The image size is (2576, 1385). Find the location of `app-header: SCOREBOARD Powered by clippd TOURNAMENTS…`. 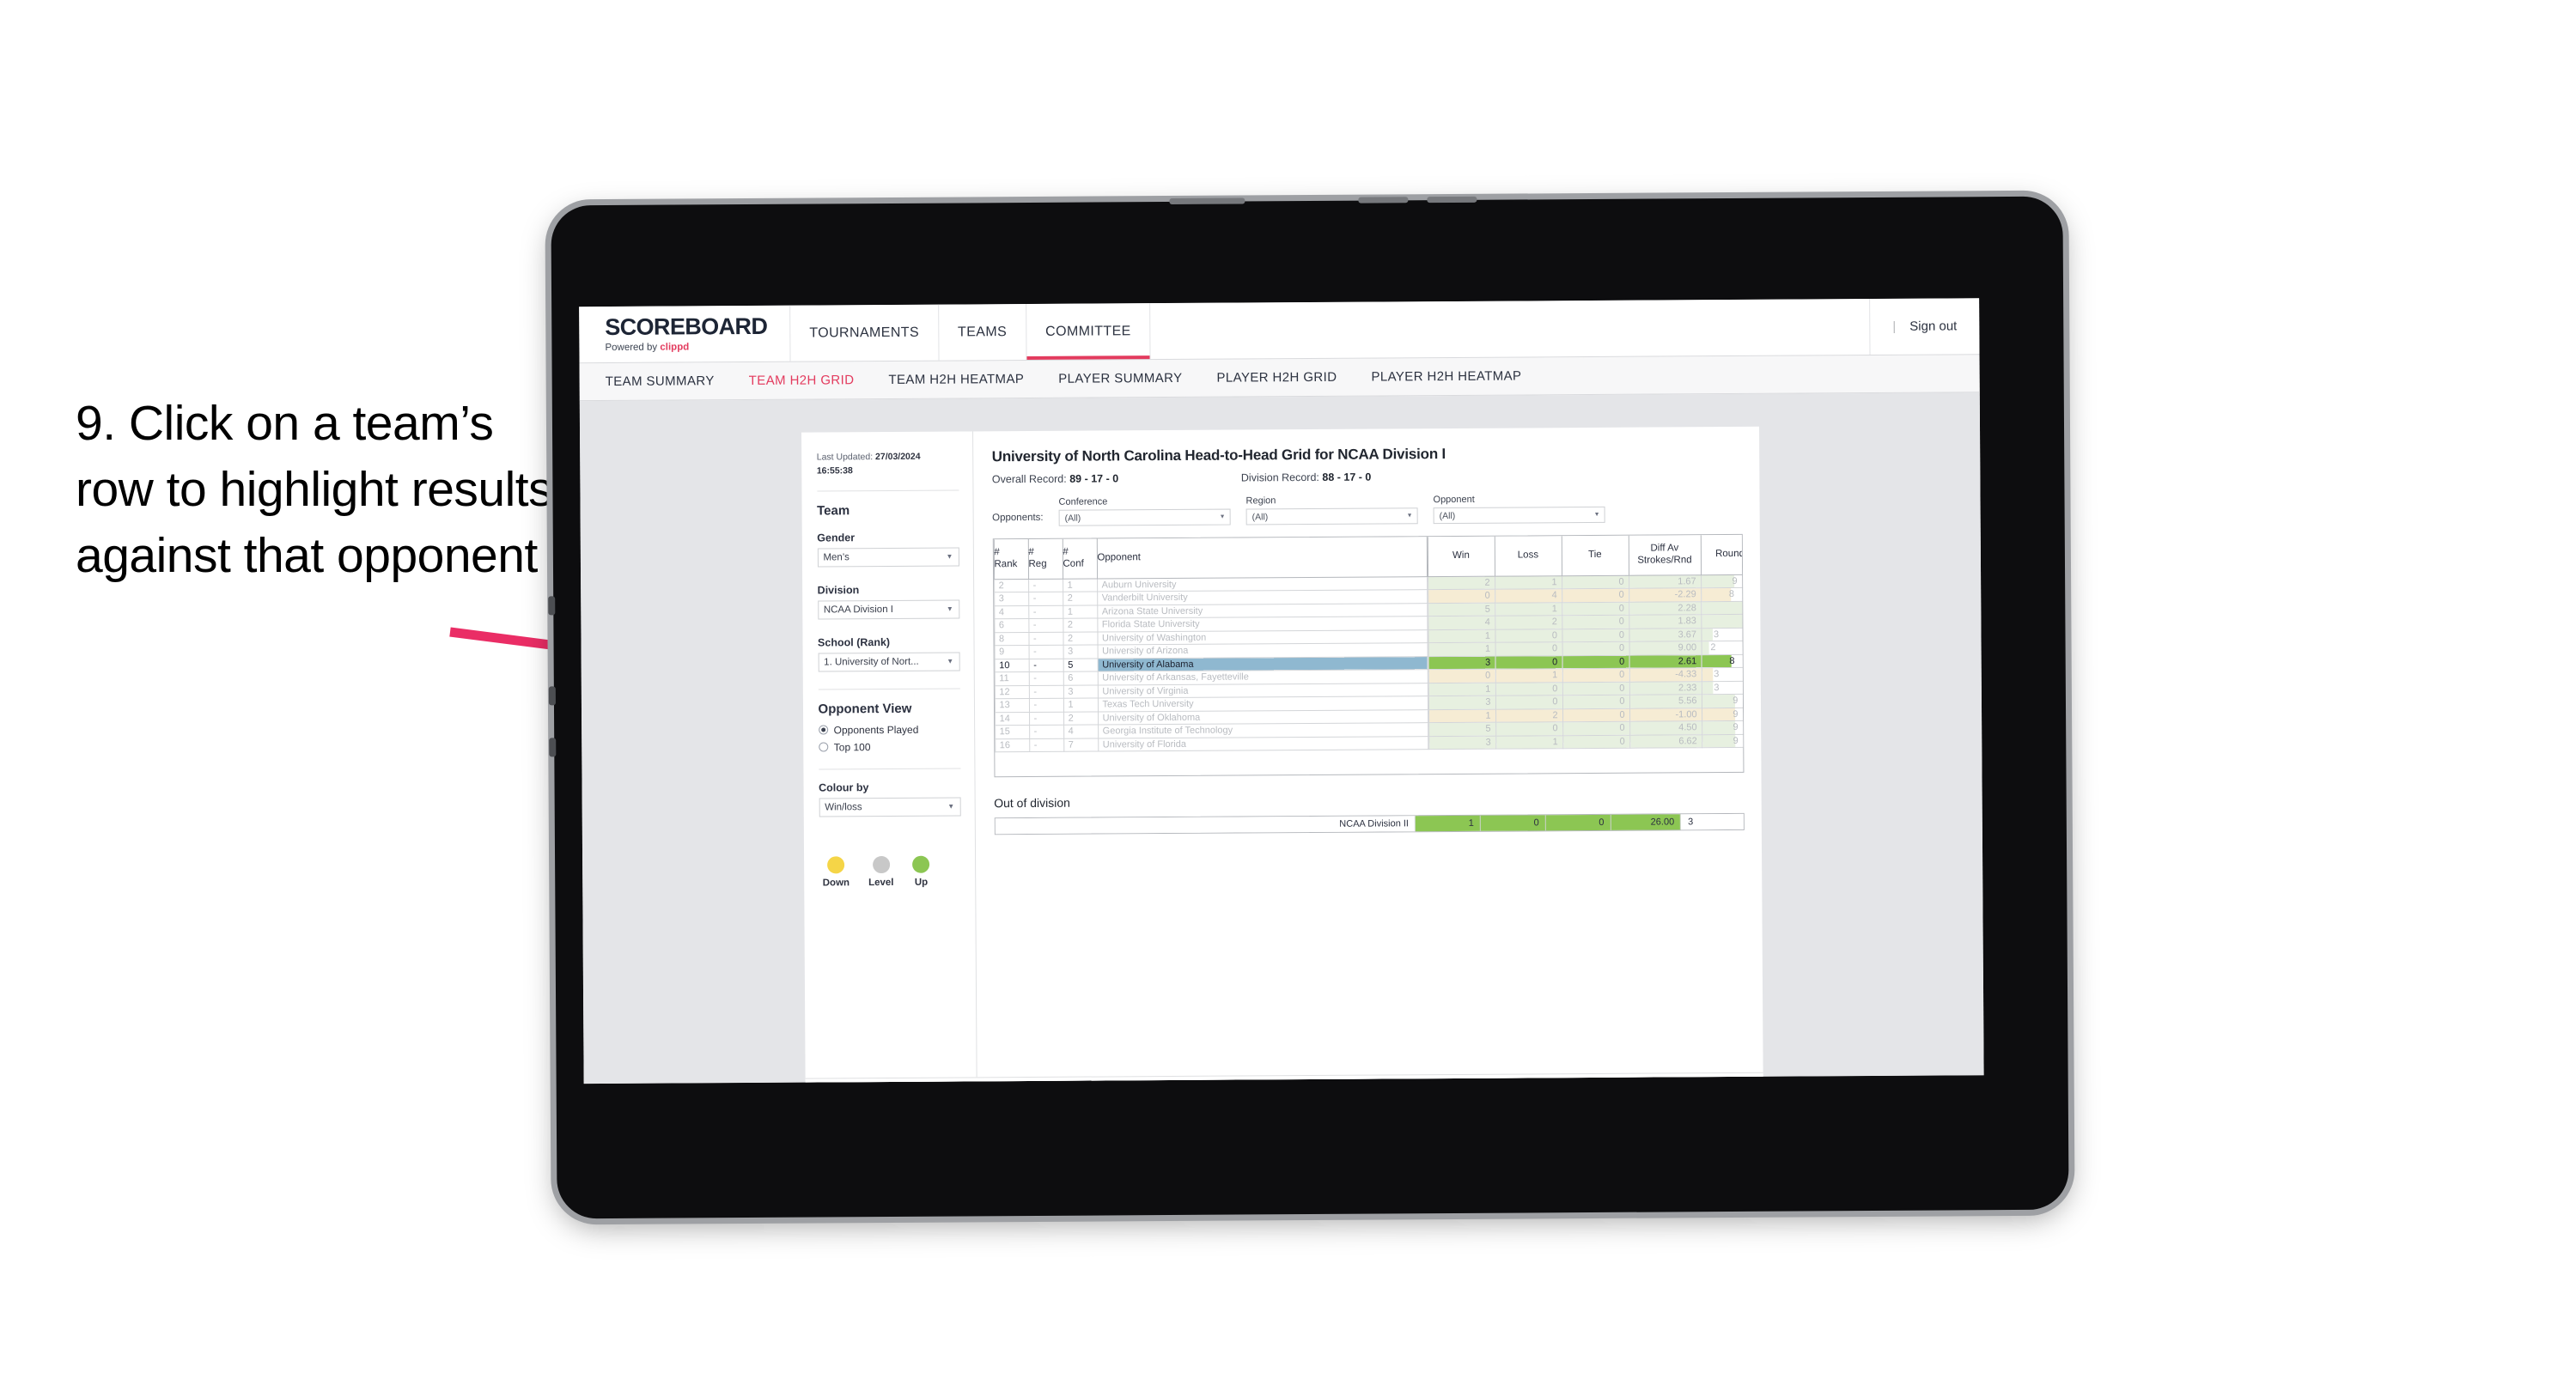

app-header: SCOREBOARD Powered by clippd TOURNAMENTS… is located at coordinates (1279, 331).